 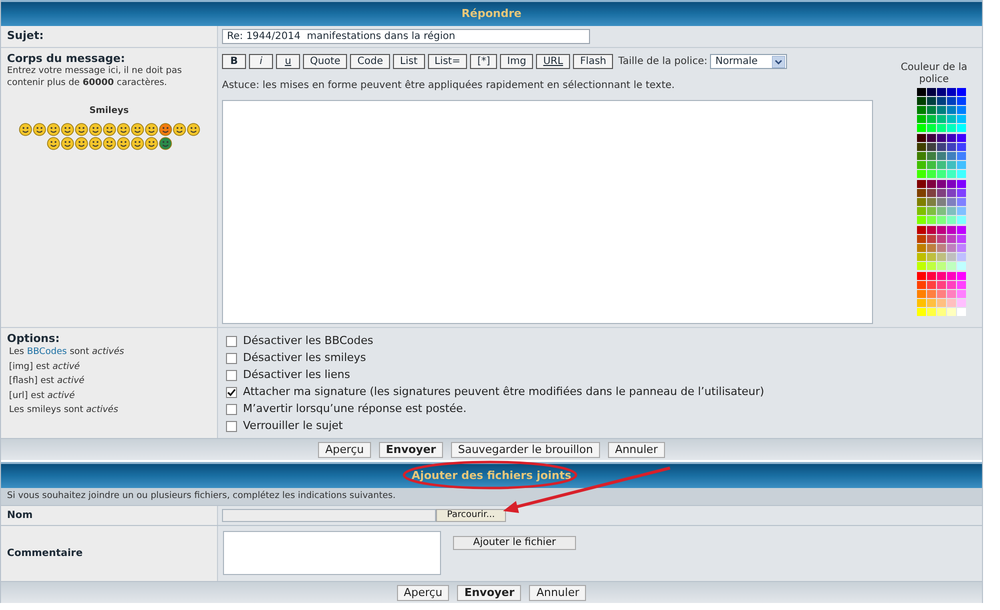 I want to click on field-label: Commentaire, so click(x=45, y=554).